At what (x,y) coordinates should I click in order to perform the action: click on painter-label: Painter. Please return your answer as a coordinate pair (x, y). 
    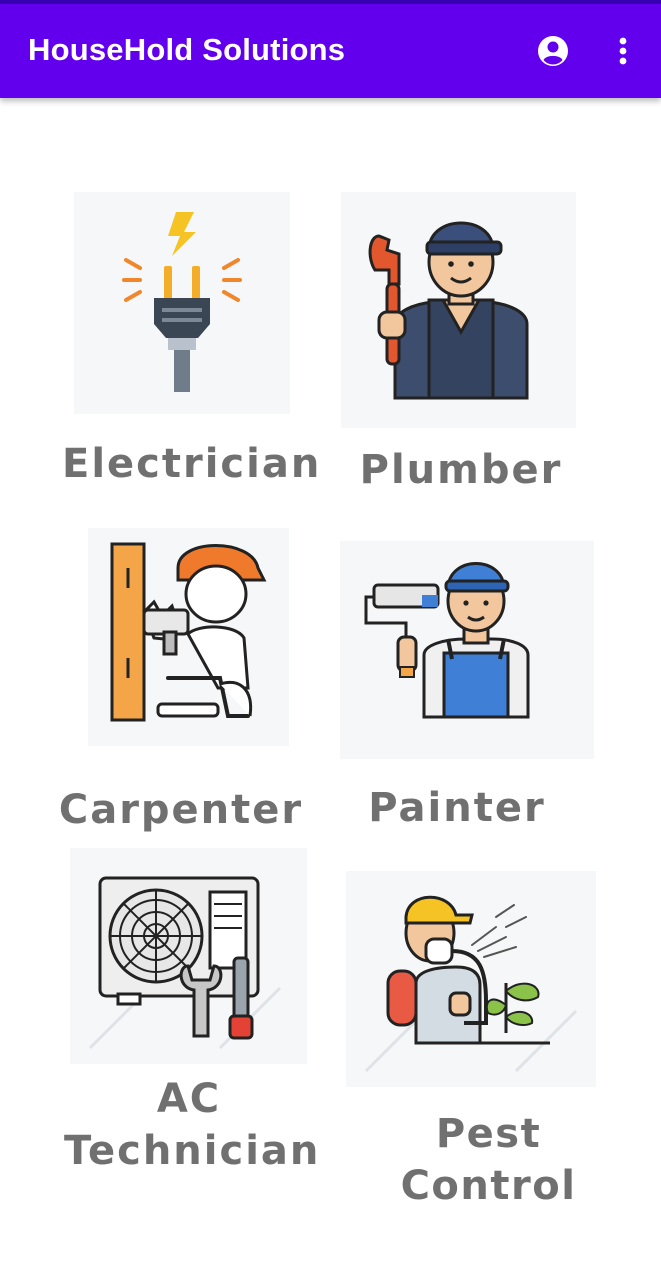
    Looking at the image, I should click on (457, 808).